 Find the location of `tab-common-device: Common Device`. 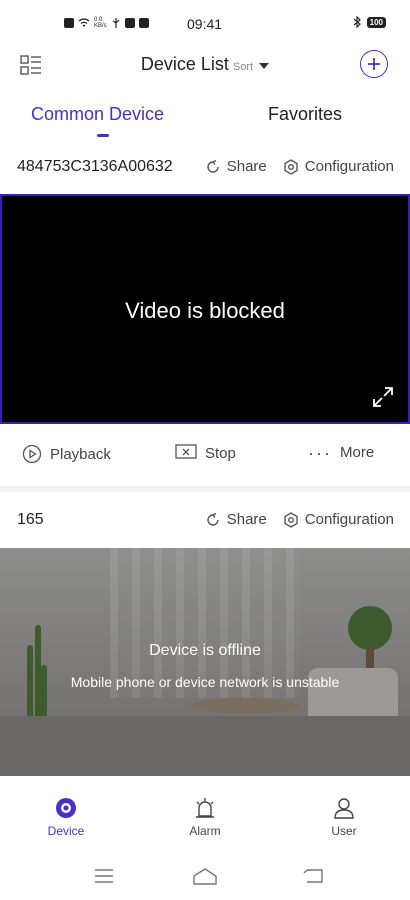

tab-common-device: Common Device is located at coordinates (97, 114).